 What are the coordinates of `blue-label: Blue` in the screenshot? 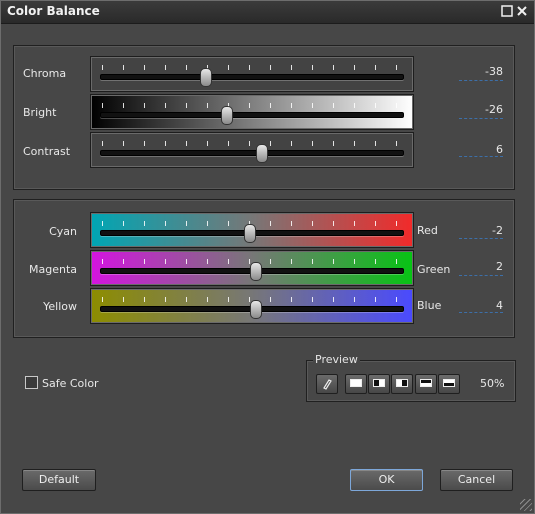 It's located at (429, 305).